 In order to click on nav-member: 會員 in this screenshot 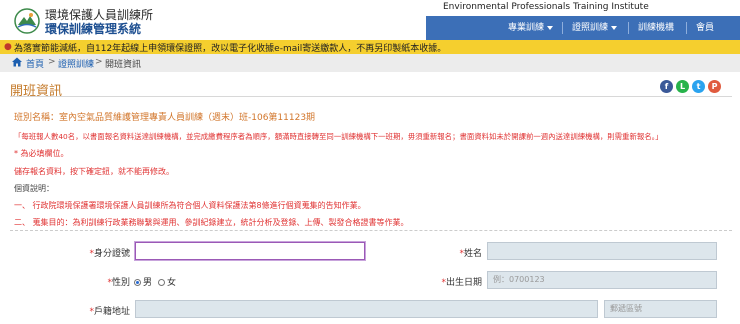, I will do `click(705, 28)`.